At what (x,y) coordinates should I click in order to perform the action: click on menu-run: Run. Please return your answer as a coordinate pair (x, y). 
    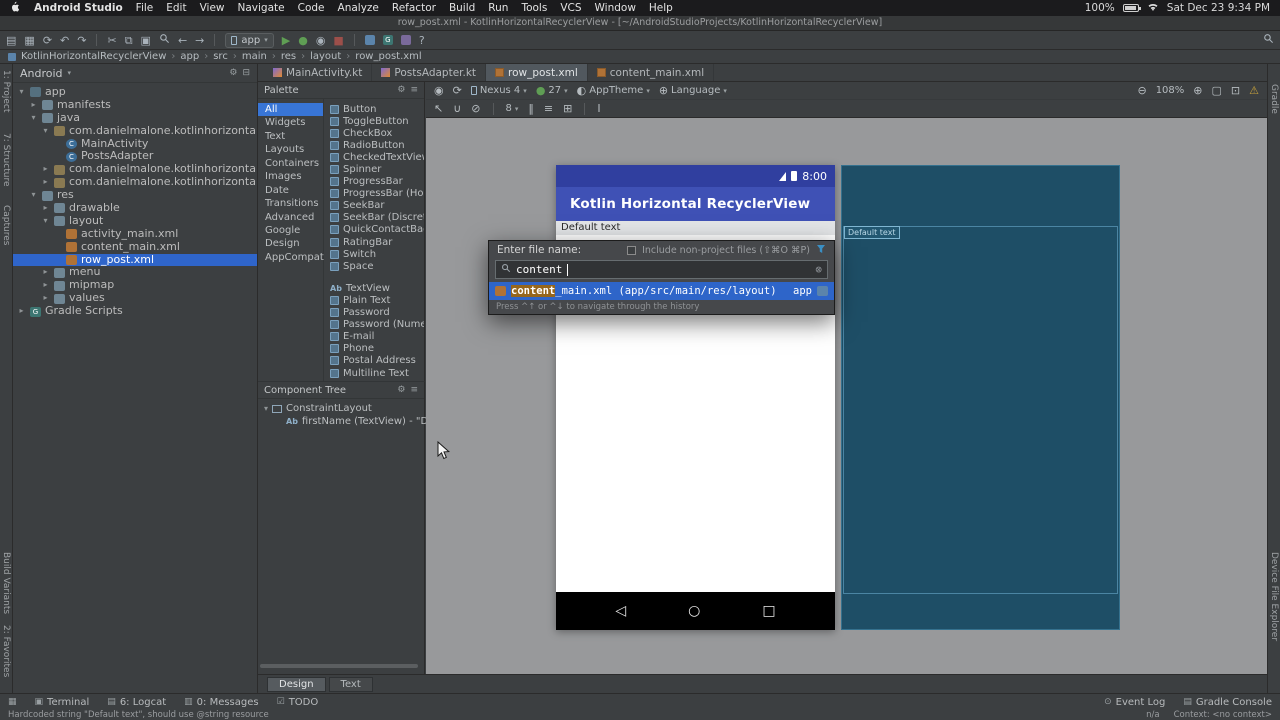
    Looking at the image, I should click on (498, 8).